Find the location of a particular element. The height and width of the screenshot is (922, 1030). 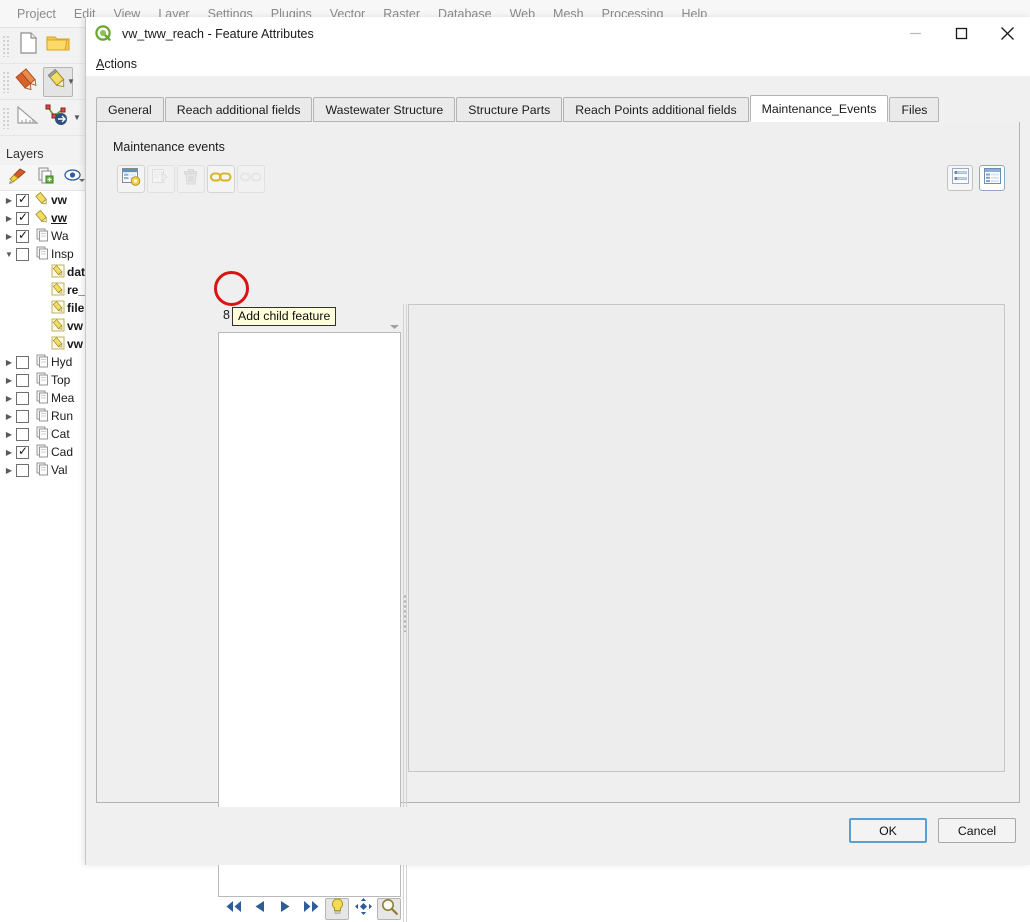

tab-reach-additional-fields: Reach additional fields is located at coordinates (239, 109).